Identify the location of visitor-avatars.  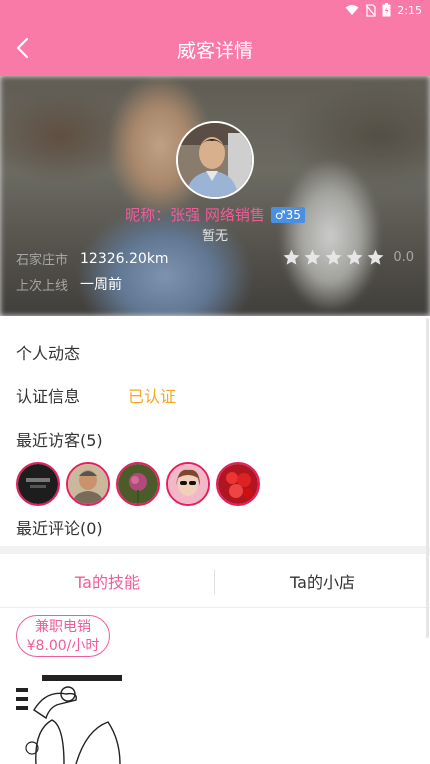
(138, 484).